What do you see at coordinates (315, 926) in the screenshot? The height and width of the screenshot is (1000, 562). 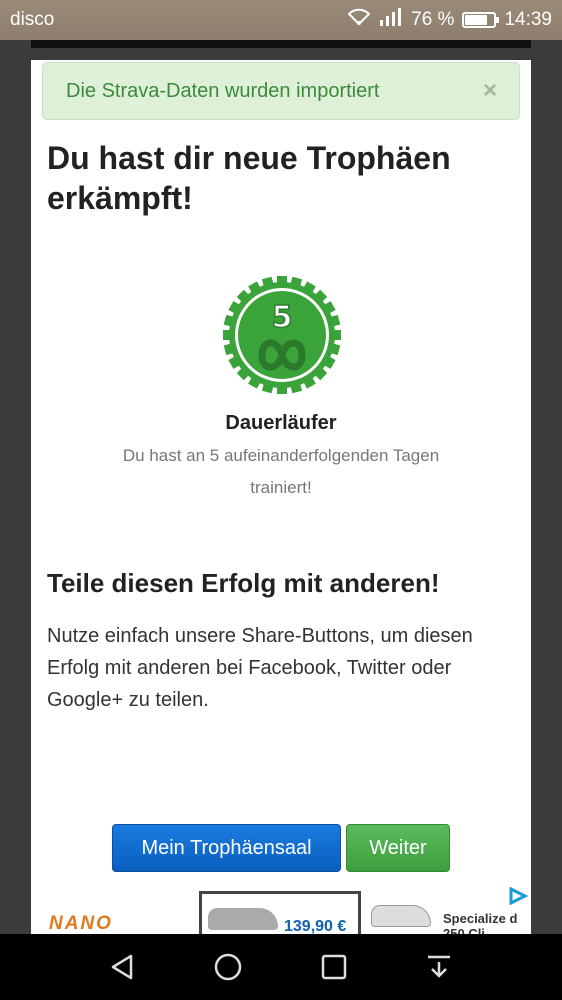 I see `ad-price: 139,90 €` at bounding box center [315, 926].